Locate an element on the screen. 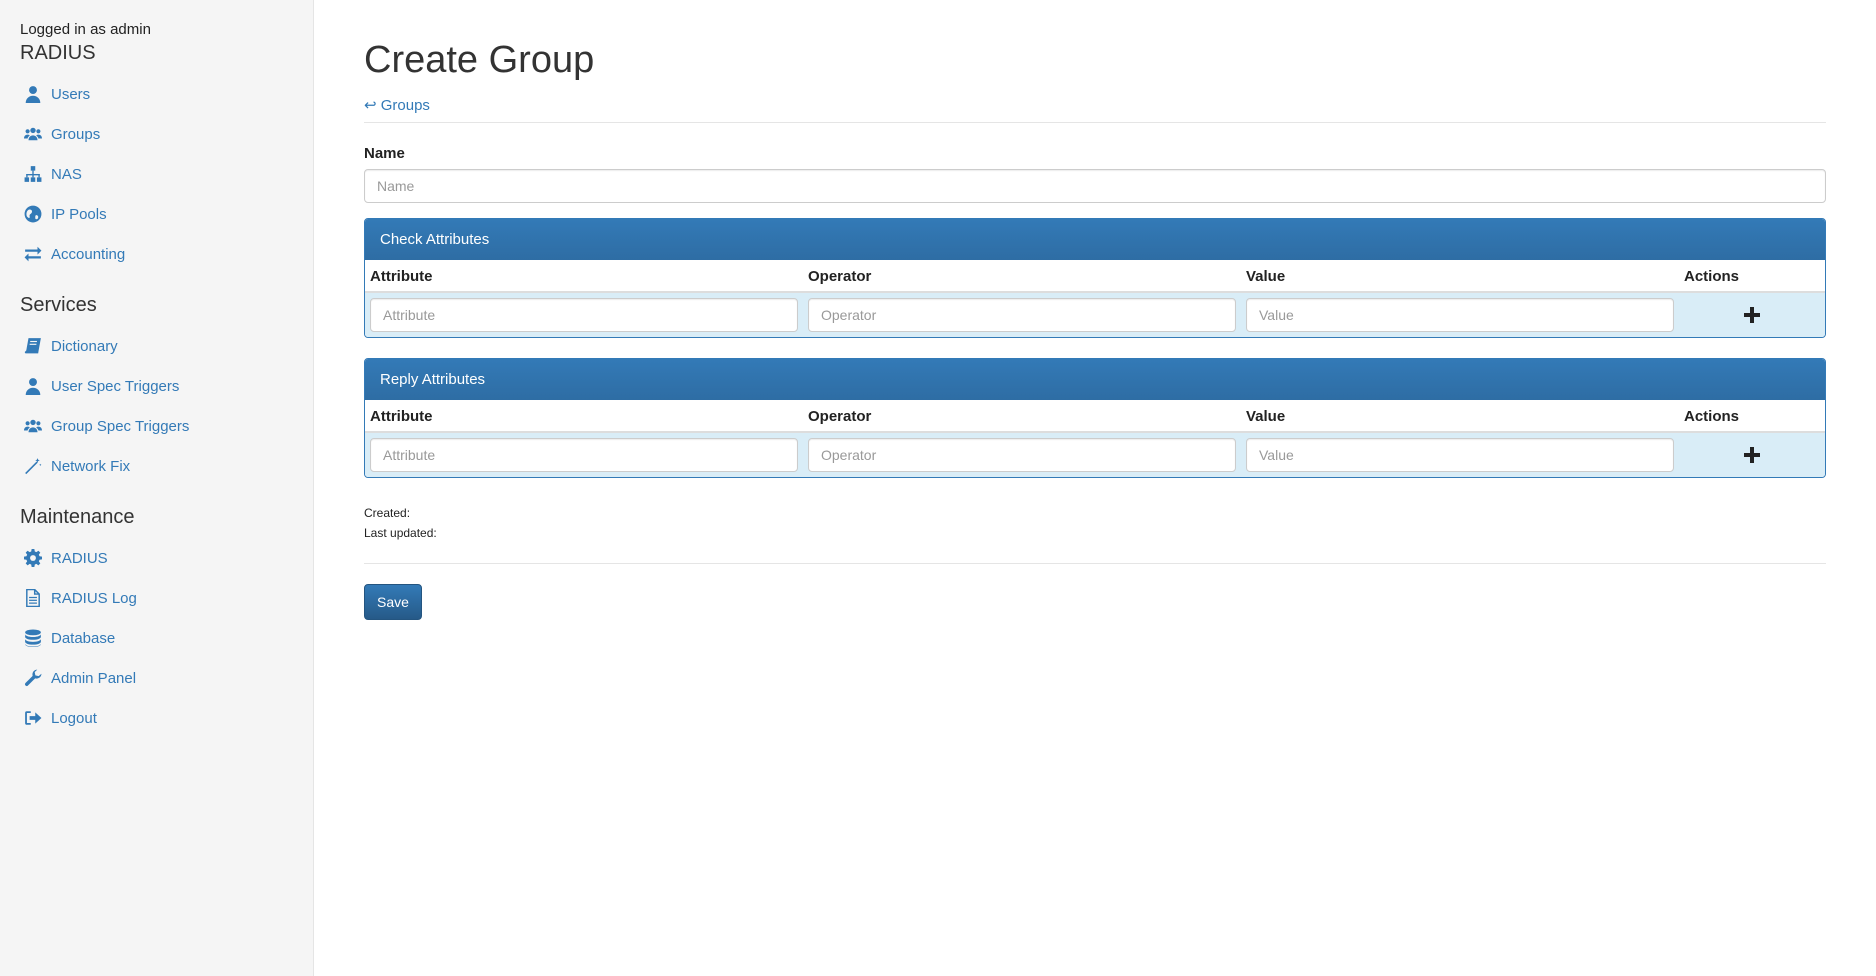  sidebar-link-radius: RADIUS is located at coordinates (65, 558).